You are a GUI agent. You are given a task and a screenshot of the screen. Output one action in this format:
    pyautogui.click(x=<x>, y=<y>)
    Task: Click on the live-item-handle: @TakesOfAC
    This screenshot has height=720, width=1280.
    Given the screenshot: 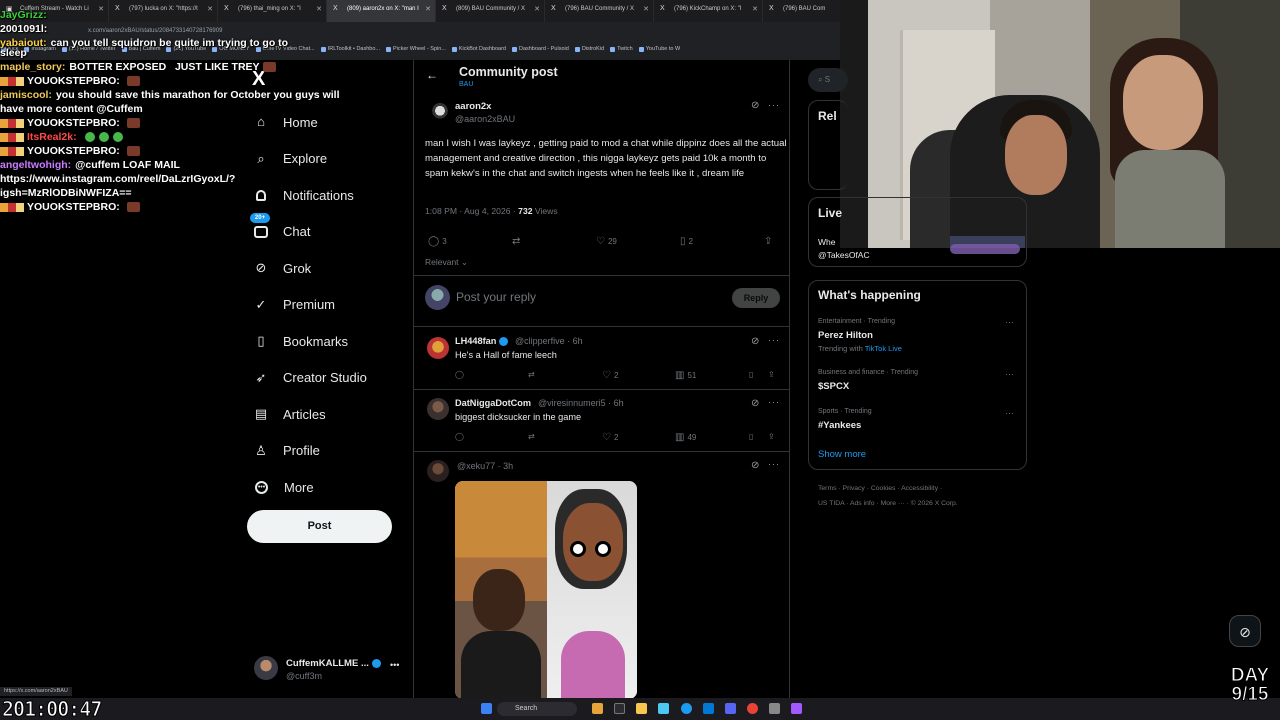 What is the action you would take?
    pyautogui.click(x=844, y=255)
    